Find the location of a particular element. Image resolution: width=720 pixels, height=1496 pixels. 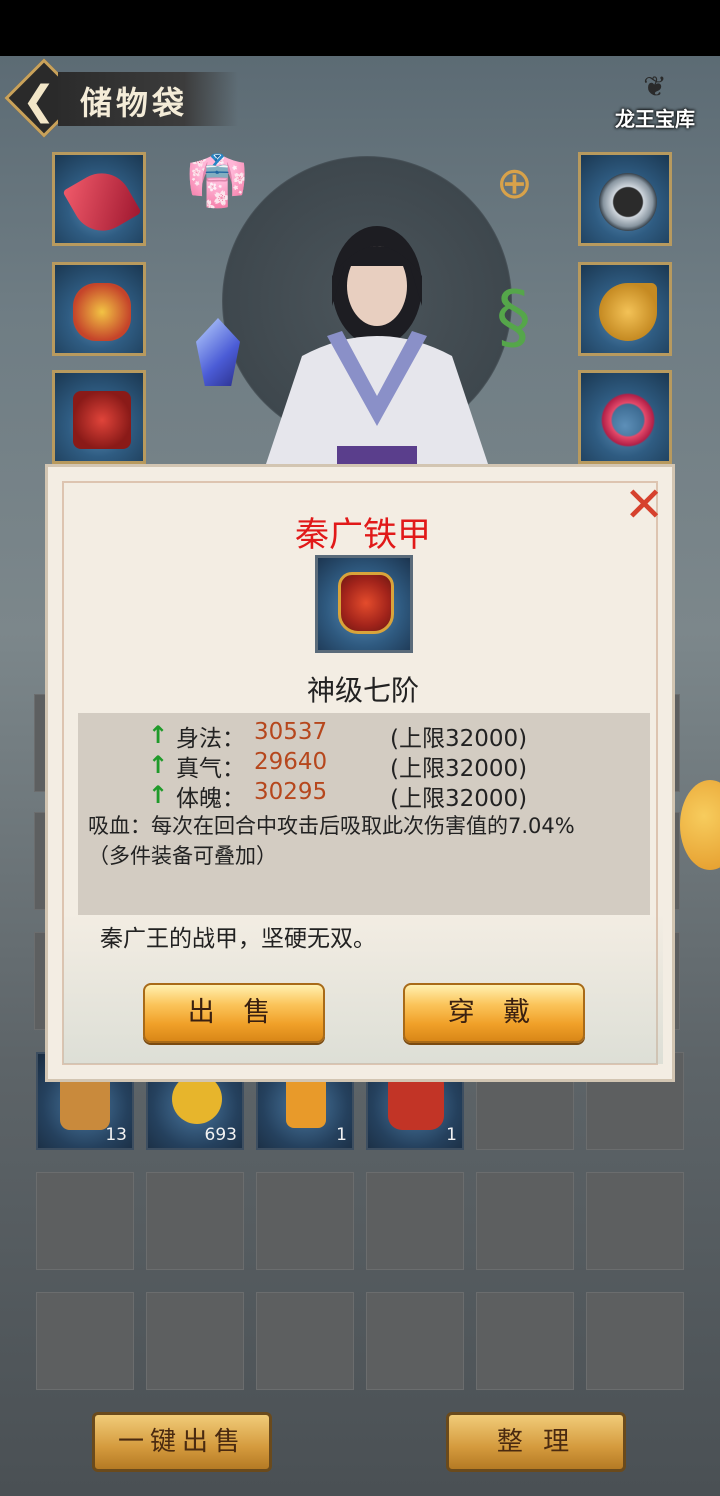

amulet-slot is located at coordinates (625, 309).